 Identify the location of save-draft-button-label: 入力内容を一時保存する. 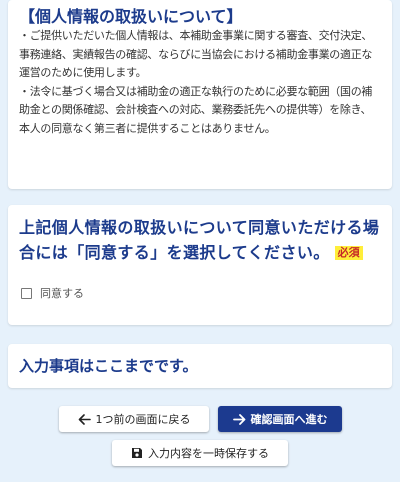
(208, 453).